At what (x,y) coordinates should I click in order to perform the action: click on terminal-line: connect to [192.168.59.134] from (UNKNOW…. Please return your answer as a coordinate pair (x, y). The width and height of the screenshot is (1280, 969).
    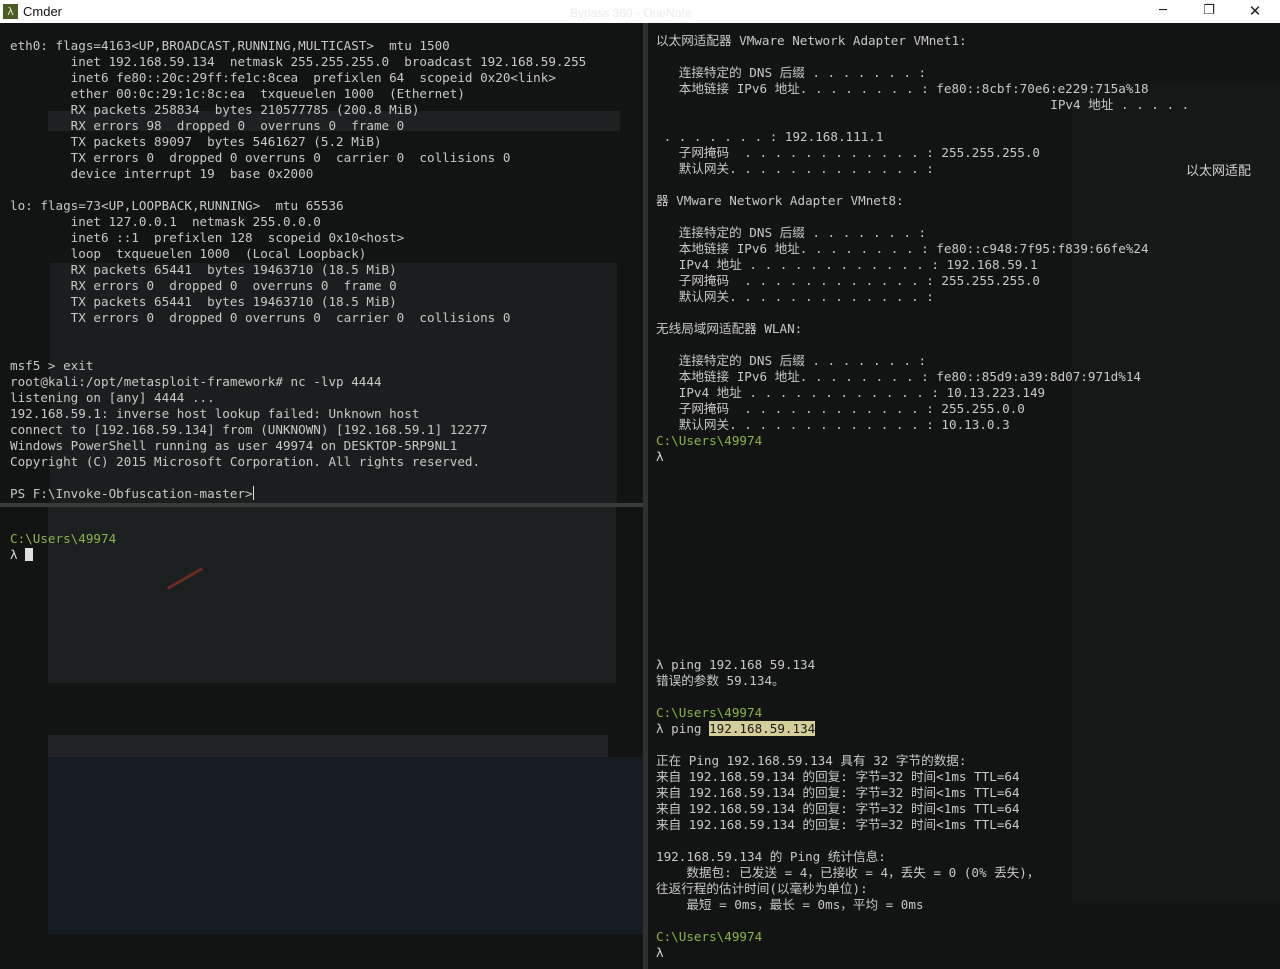
    Looking at the image, I should click on (249, 429).